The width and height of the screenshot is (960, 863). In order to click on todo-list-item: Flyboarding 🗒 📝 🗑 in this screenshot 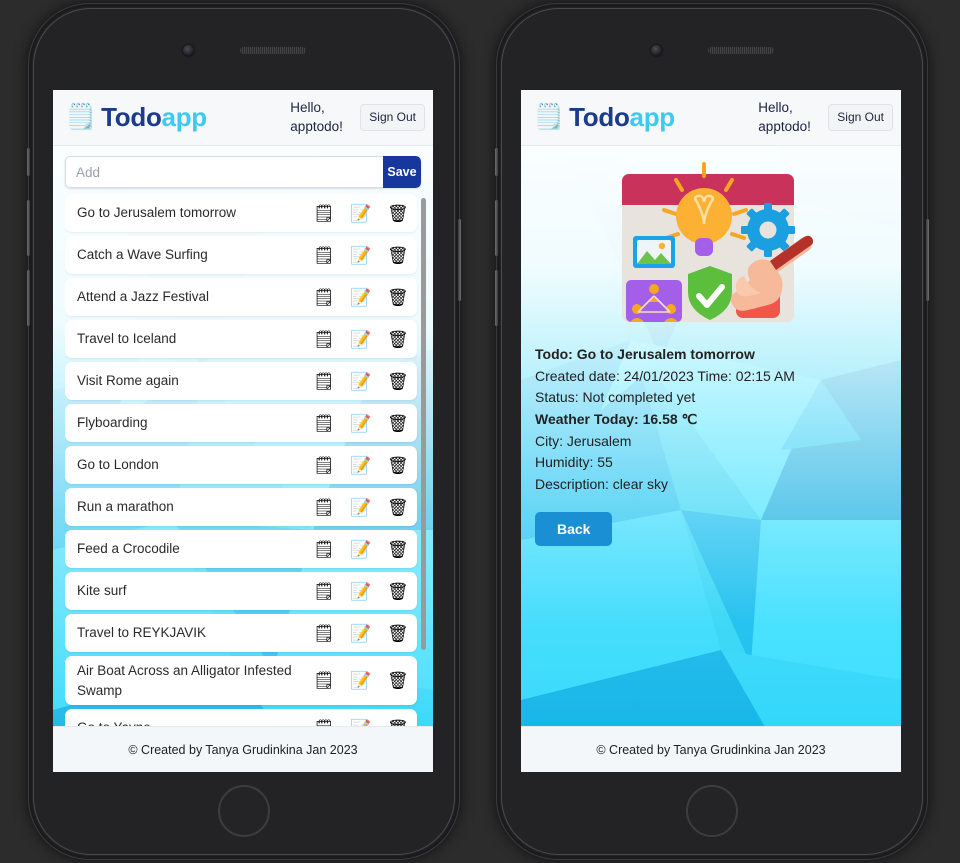, I will do `click(241, 423)`.